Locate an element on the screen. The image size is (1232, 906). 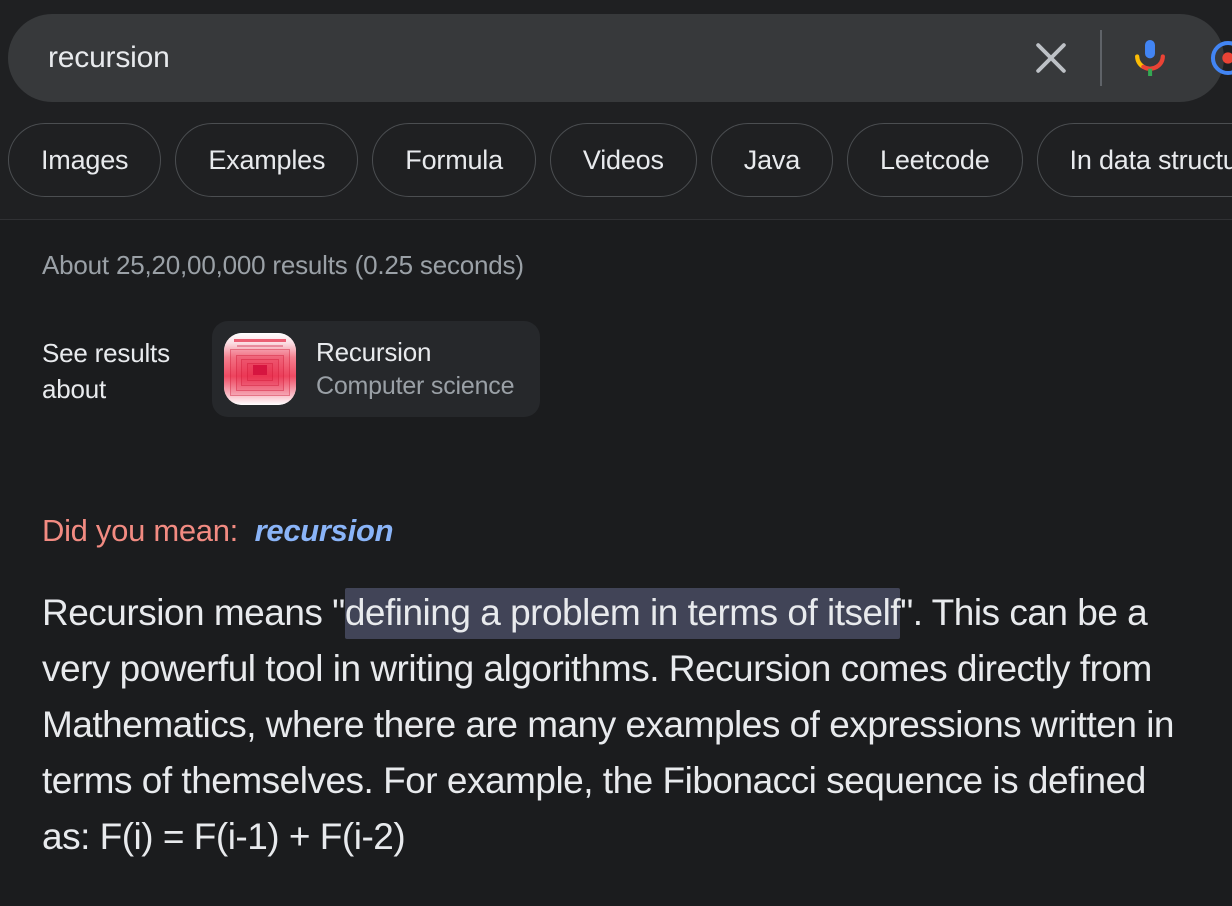
chip-images: Images is located at coordinates (85, 160).